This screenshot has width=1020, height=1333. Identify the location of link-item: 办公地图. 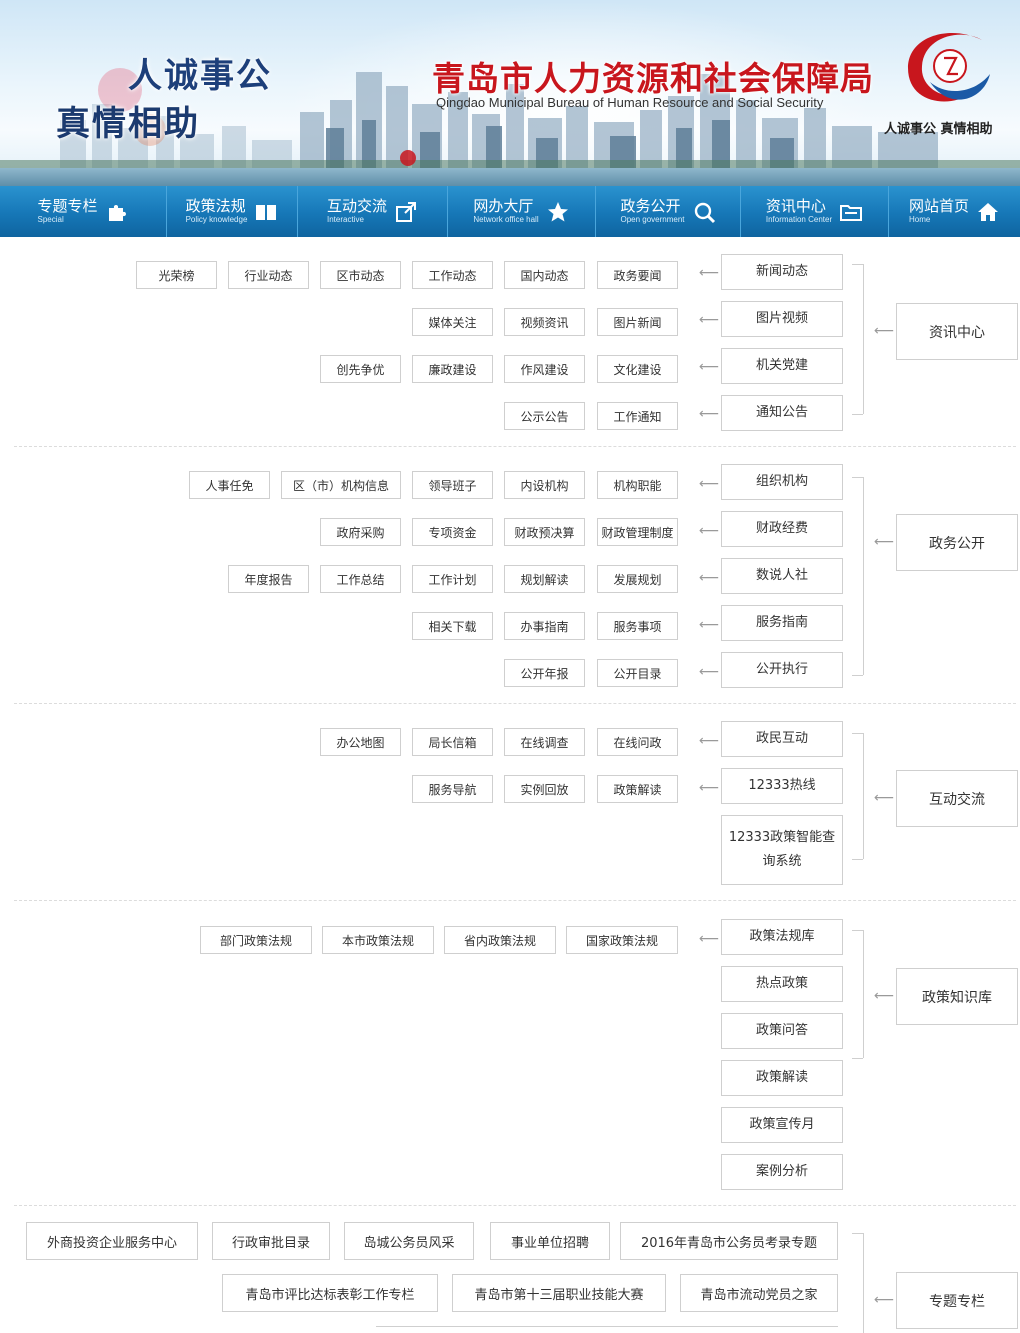
(360, 742).